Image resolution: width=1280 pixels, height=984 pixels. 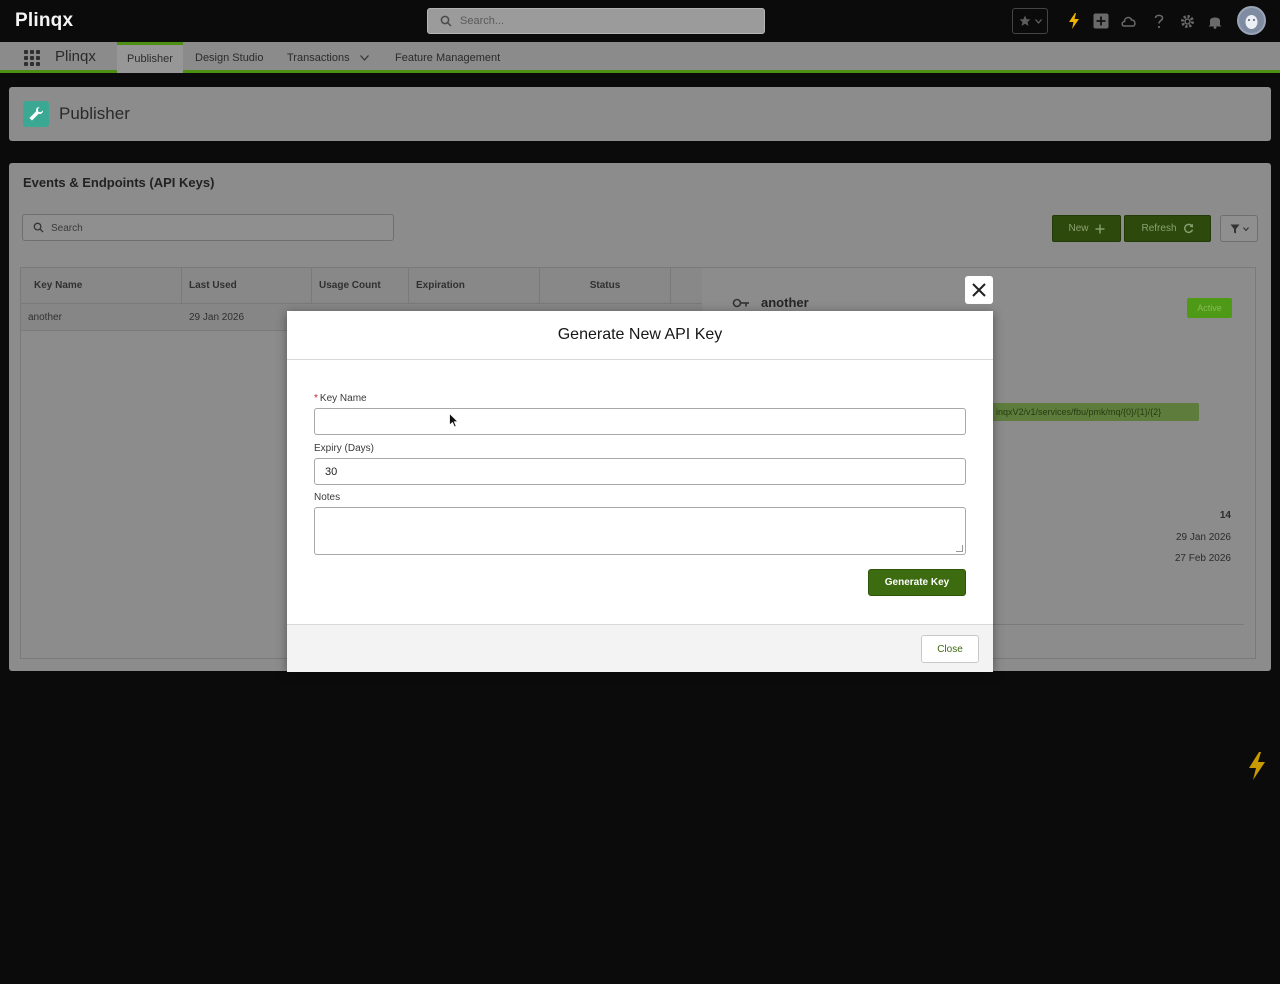 I want to click on app-launcher-icon, so click(x=32, y=58).